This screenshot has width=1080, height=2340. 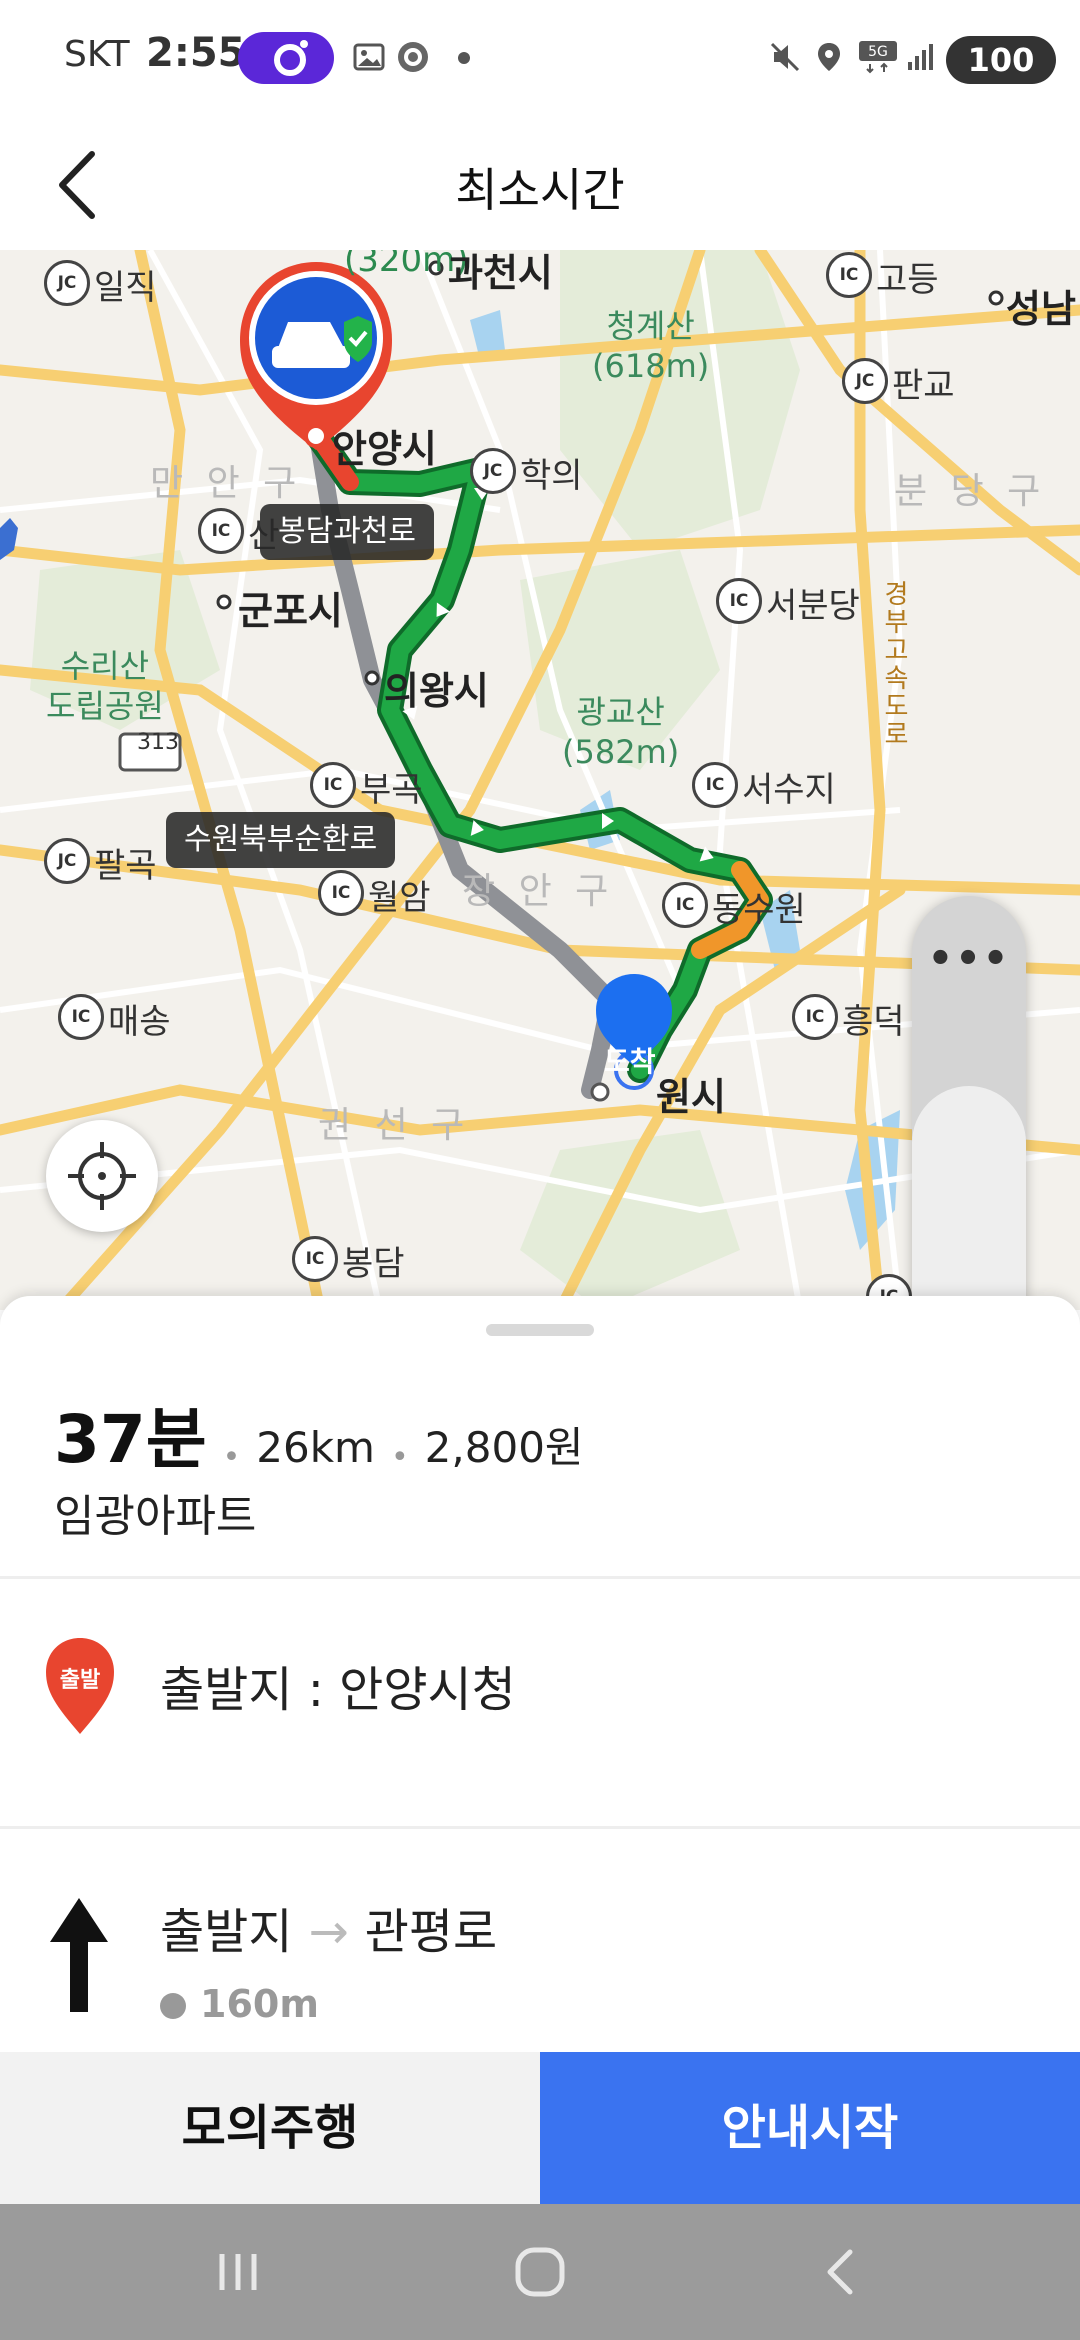 I want to click on ic-marker-seobundang: IC, so click(x=739, y=601).